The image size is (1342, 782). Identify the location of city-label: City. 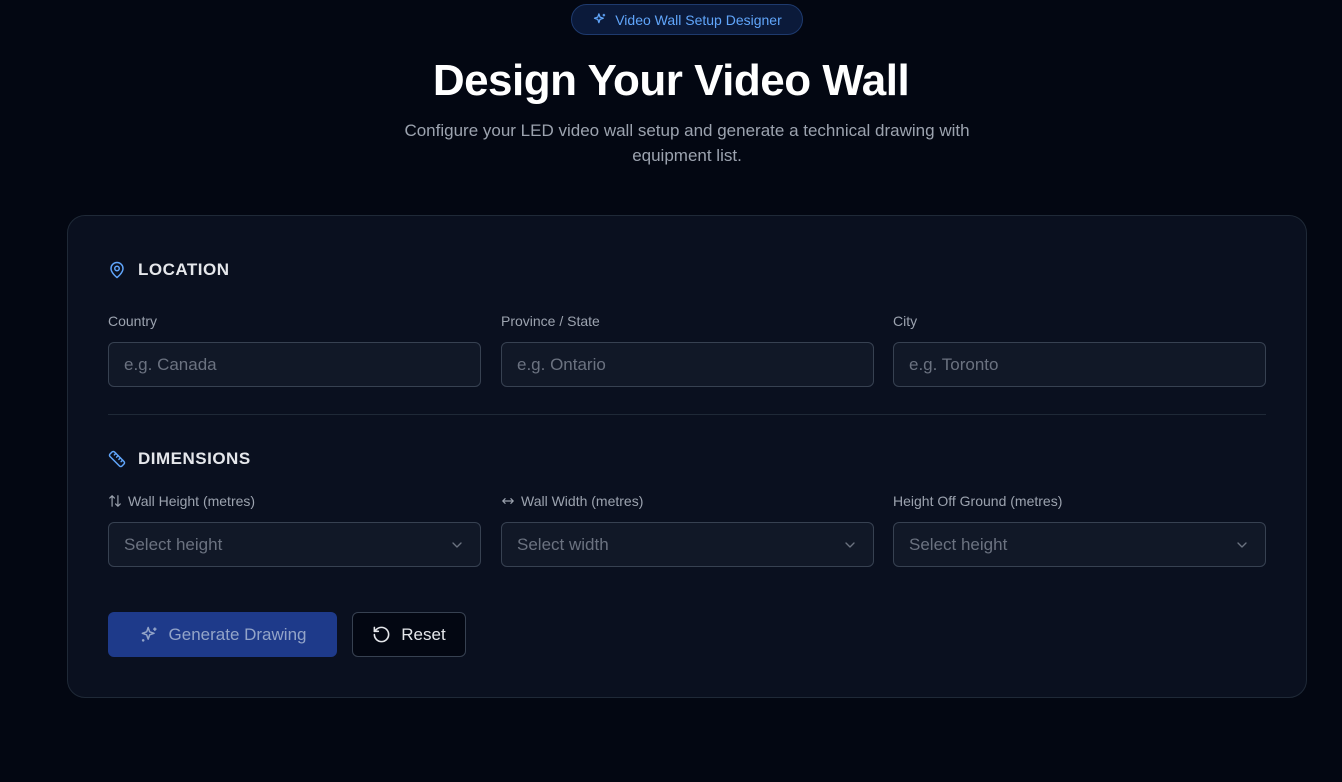
(905, 321).